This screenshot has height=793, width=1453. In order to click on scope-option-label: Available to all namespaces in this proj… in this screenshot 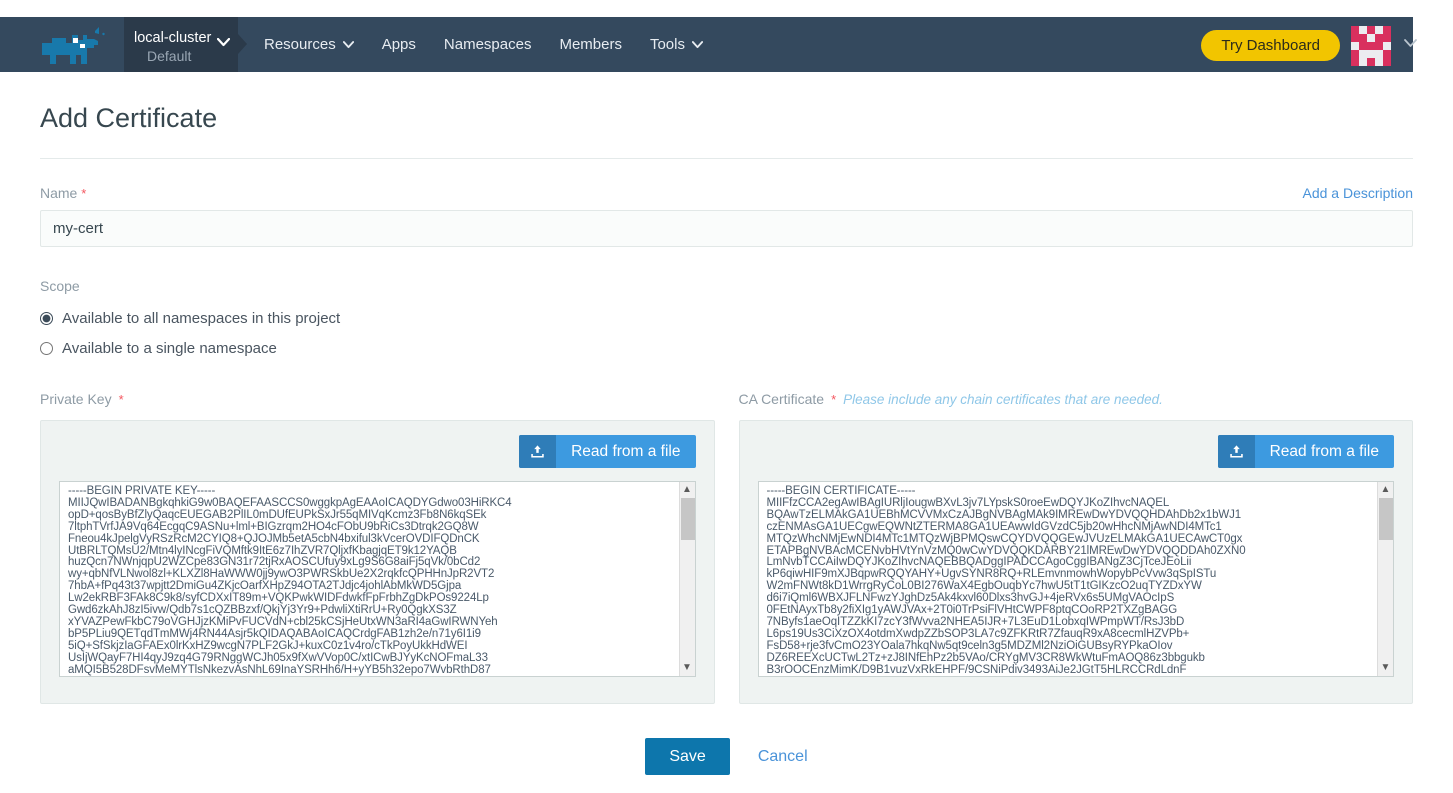, I will do `click(201, 318)`.